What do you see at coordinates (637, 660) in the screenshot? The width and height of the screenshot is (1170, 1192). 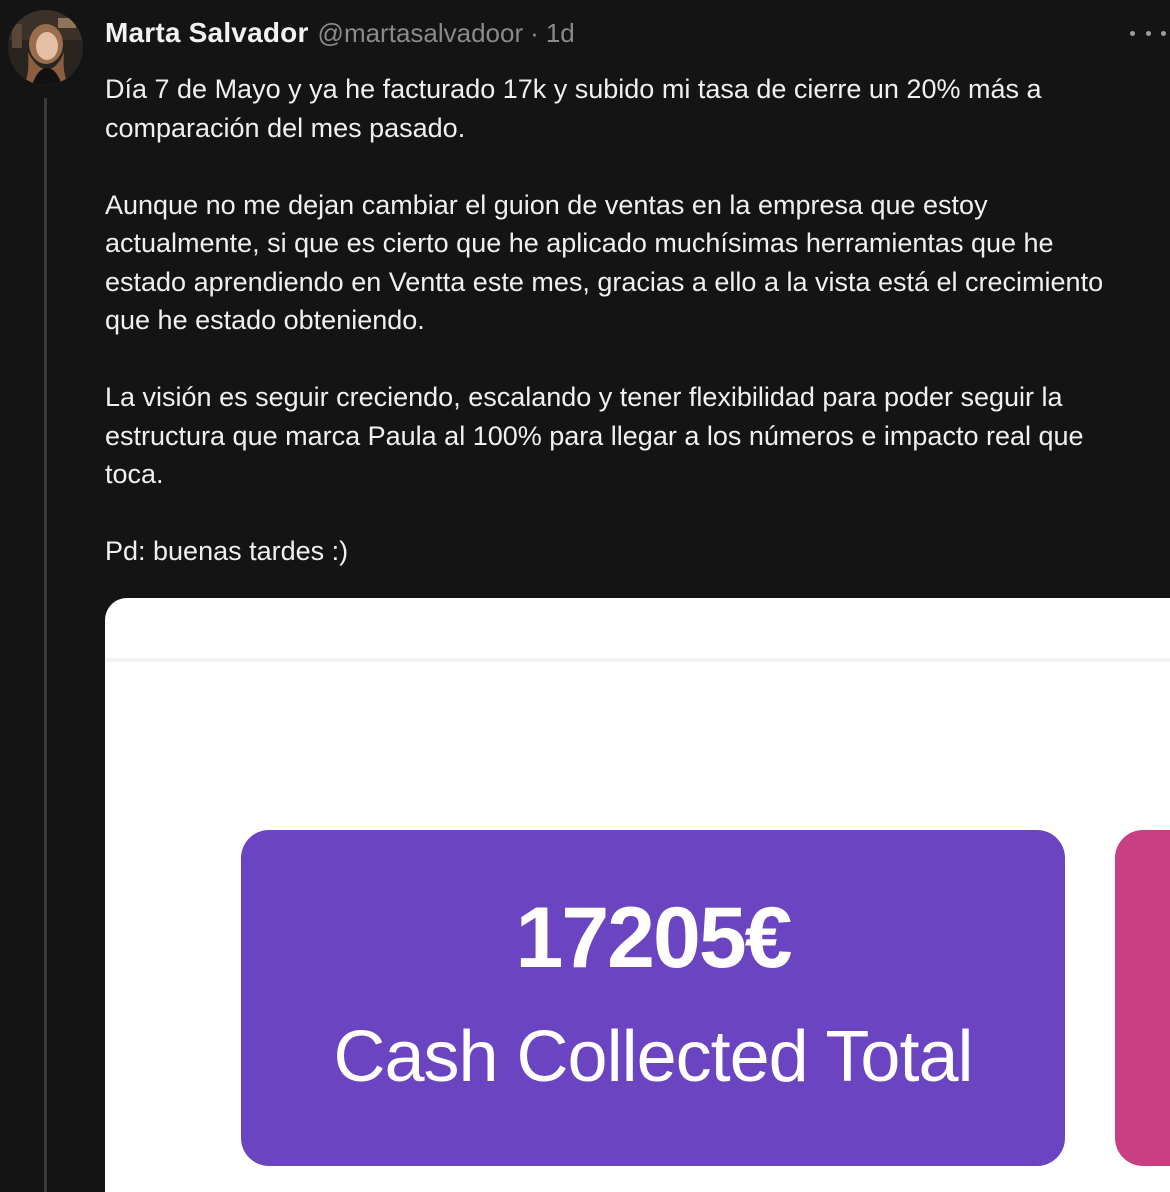 I see `image-divider` at bounding box center [637, 660].